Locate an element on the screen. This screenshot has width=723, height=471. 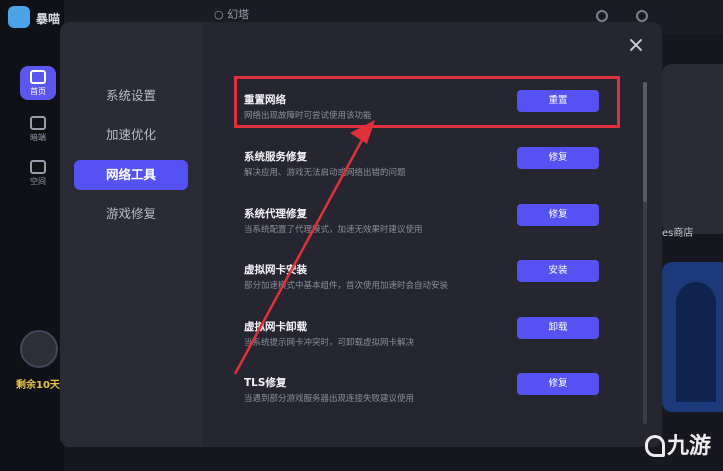
nav-second: 暗端 is located at coordinates (38, 129).